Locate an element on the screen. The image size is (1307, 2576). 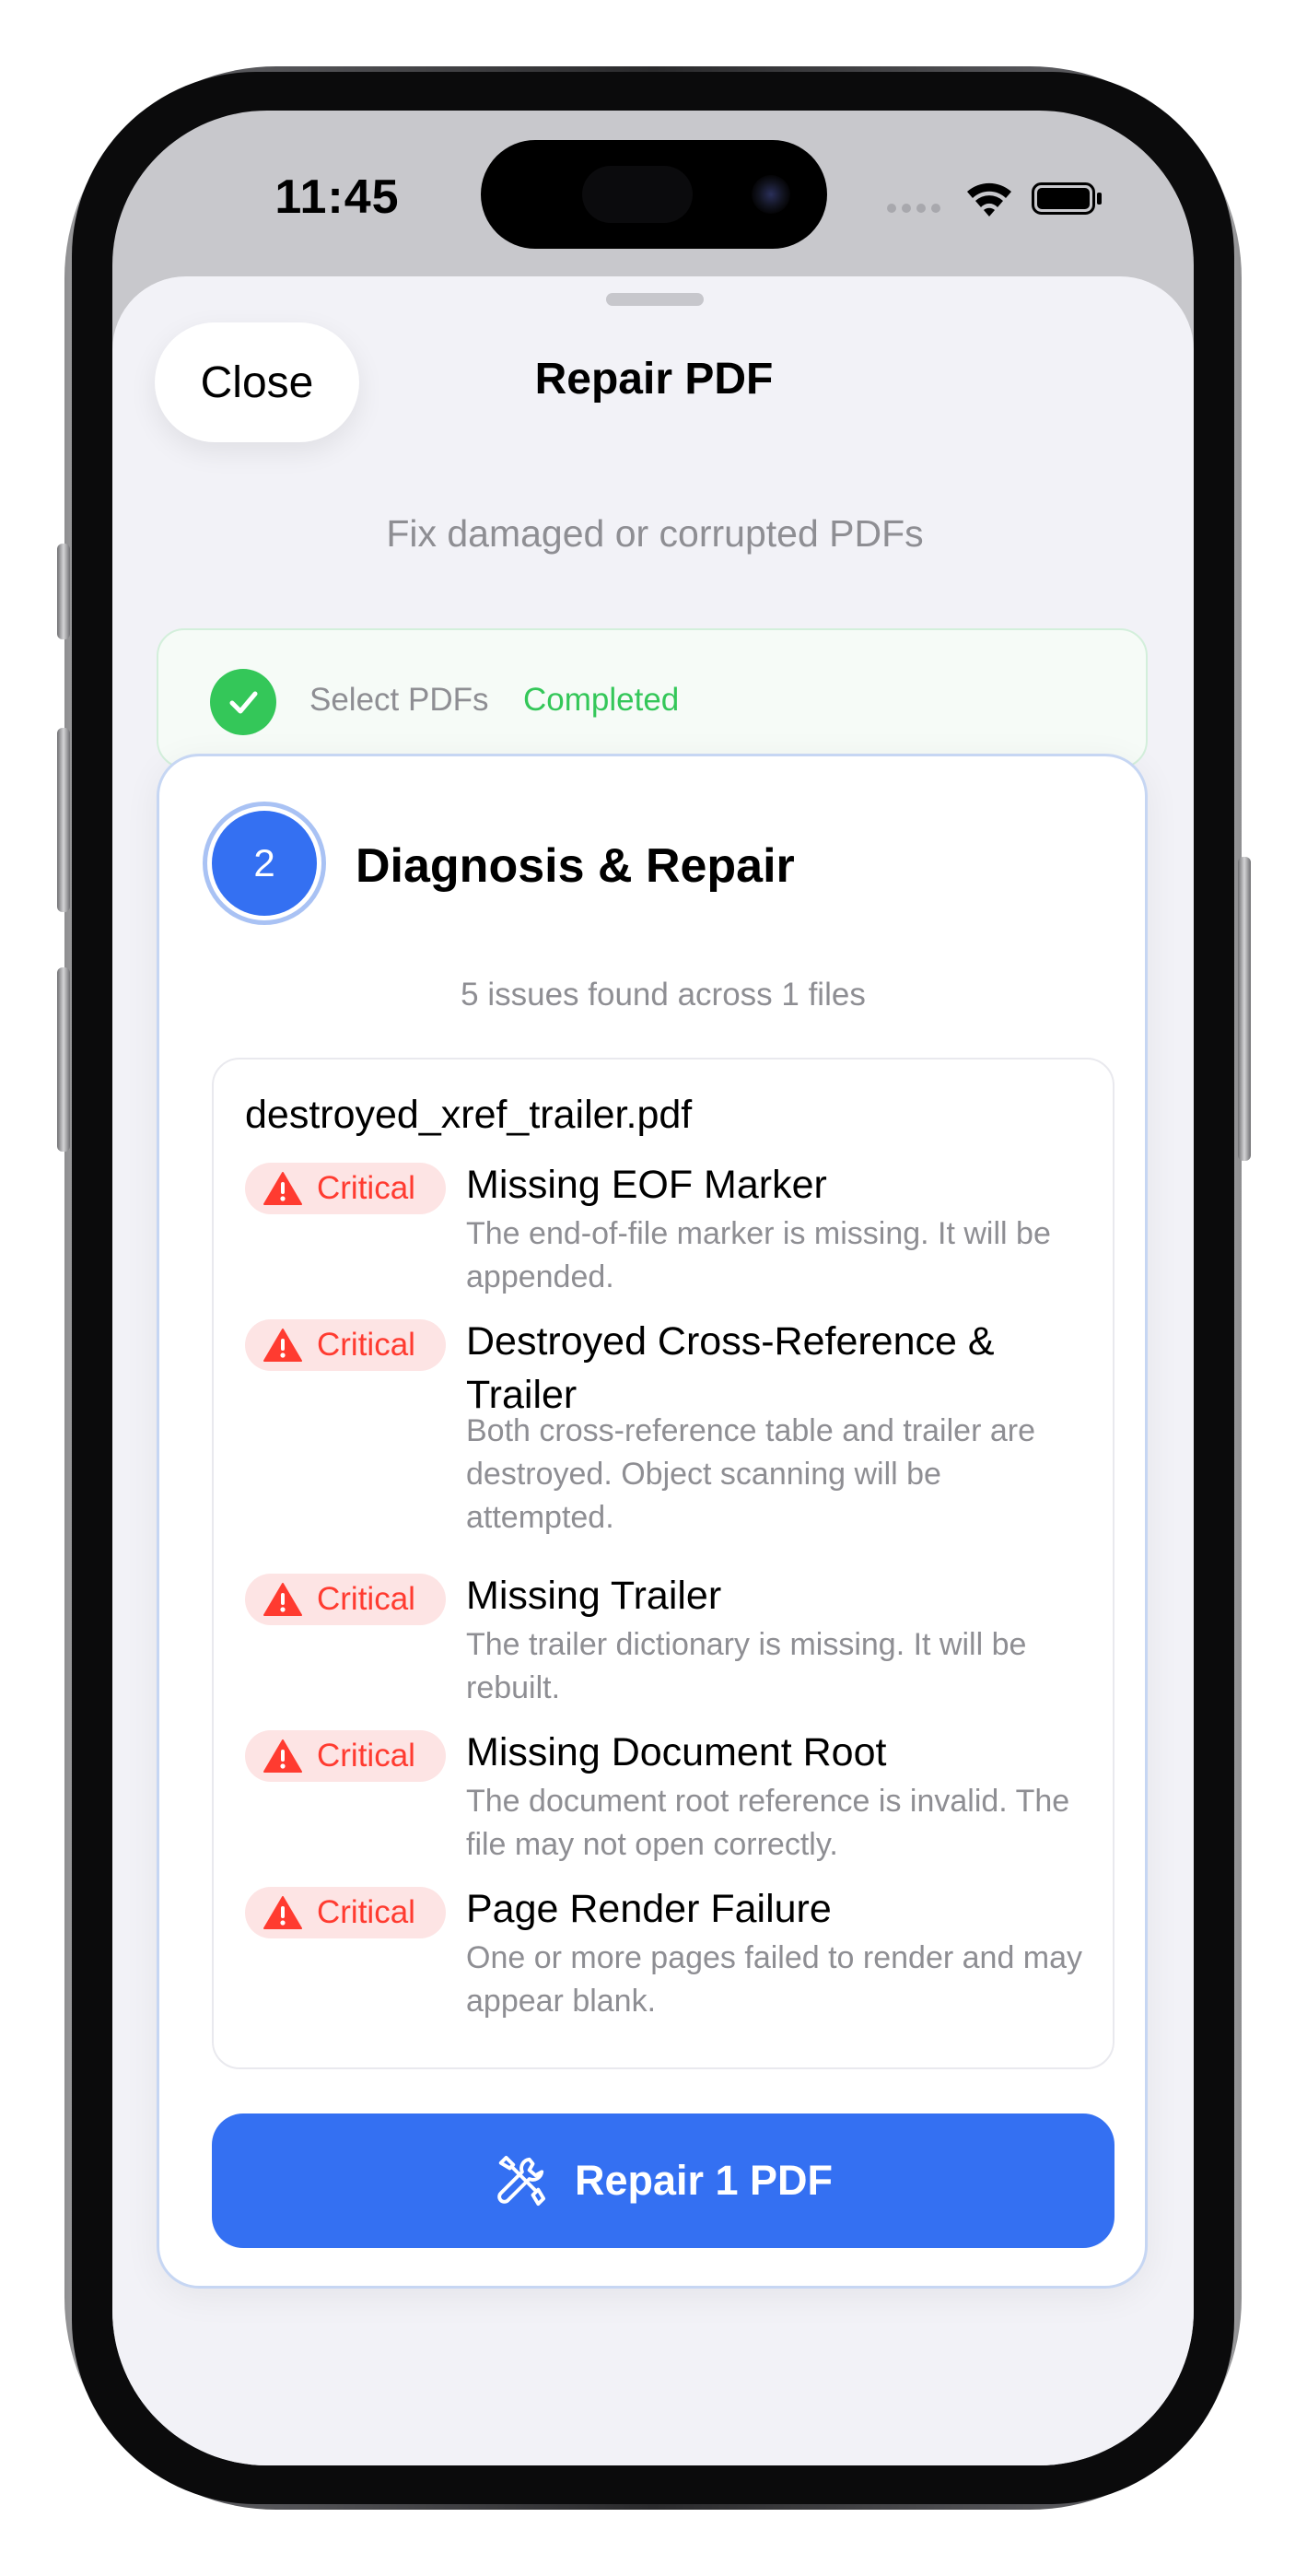
file-name: destroyed_xref_trailer.pdf is located at coordinates (469, 1115).